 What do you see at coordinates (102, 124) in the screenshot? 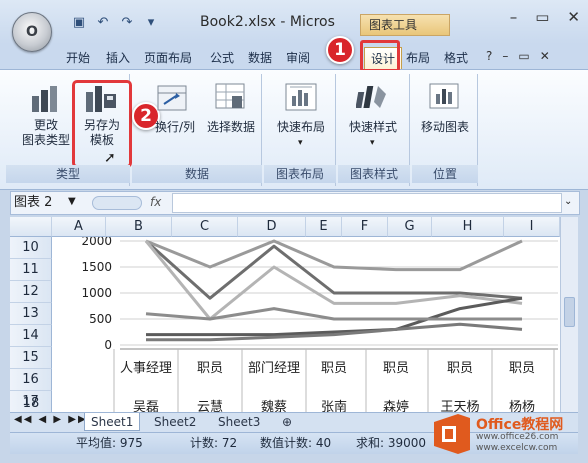
I see `save-template-highlight` at bounding box center [102, 124].